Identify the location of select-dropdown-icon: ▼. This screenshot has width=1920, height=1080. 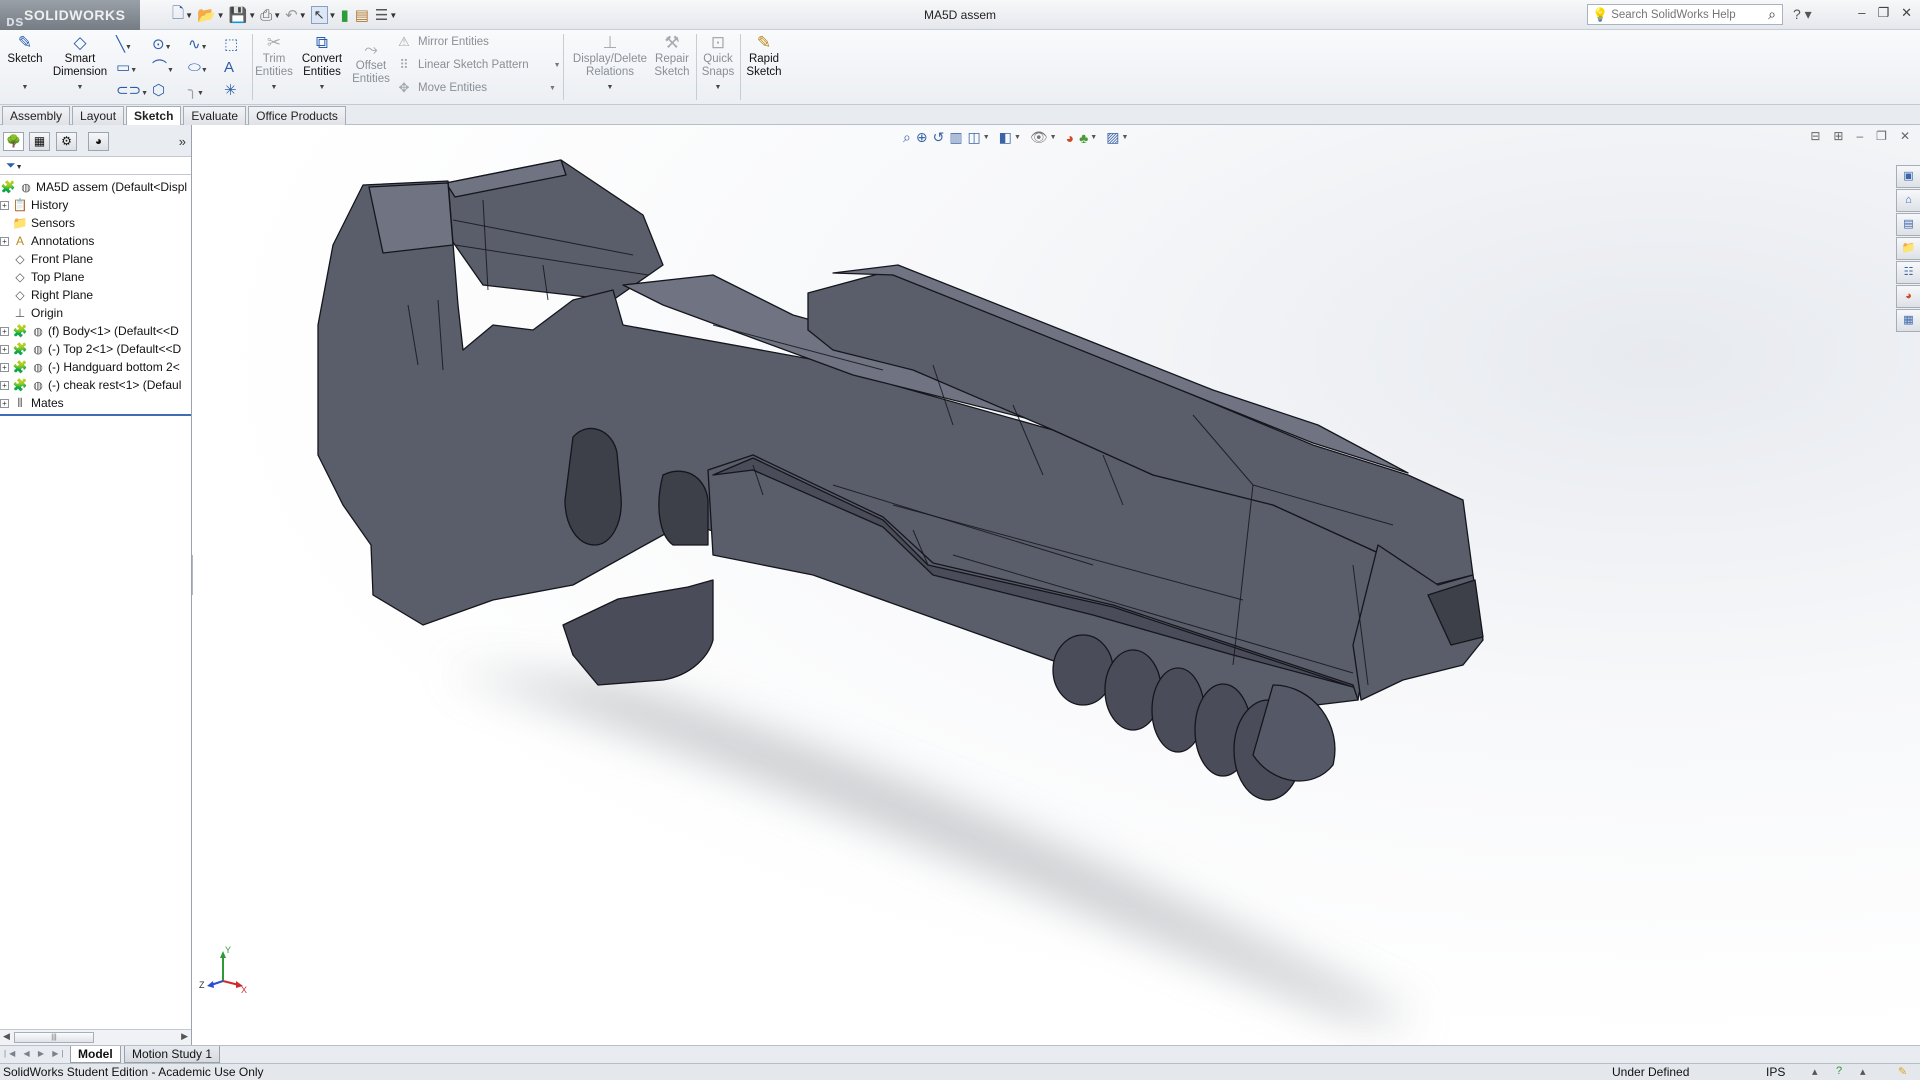
(333, 15).